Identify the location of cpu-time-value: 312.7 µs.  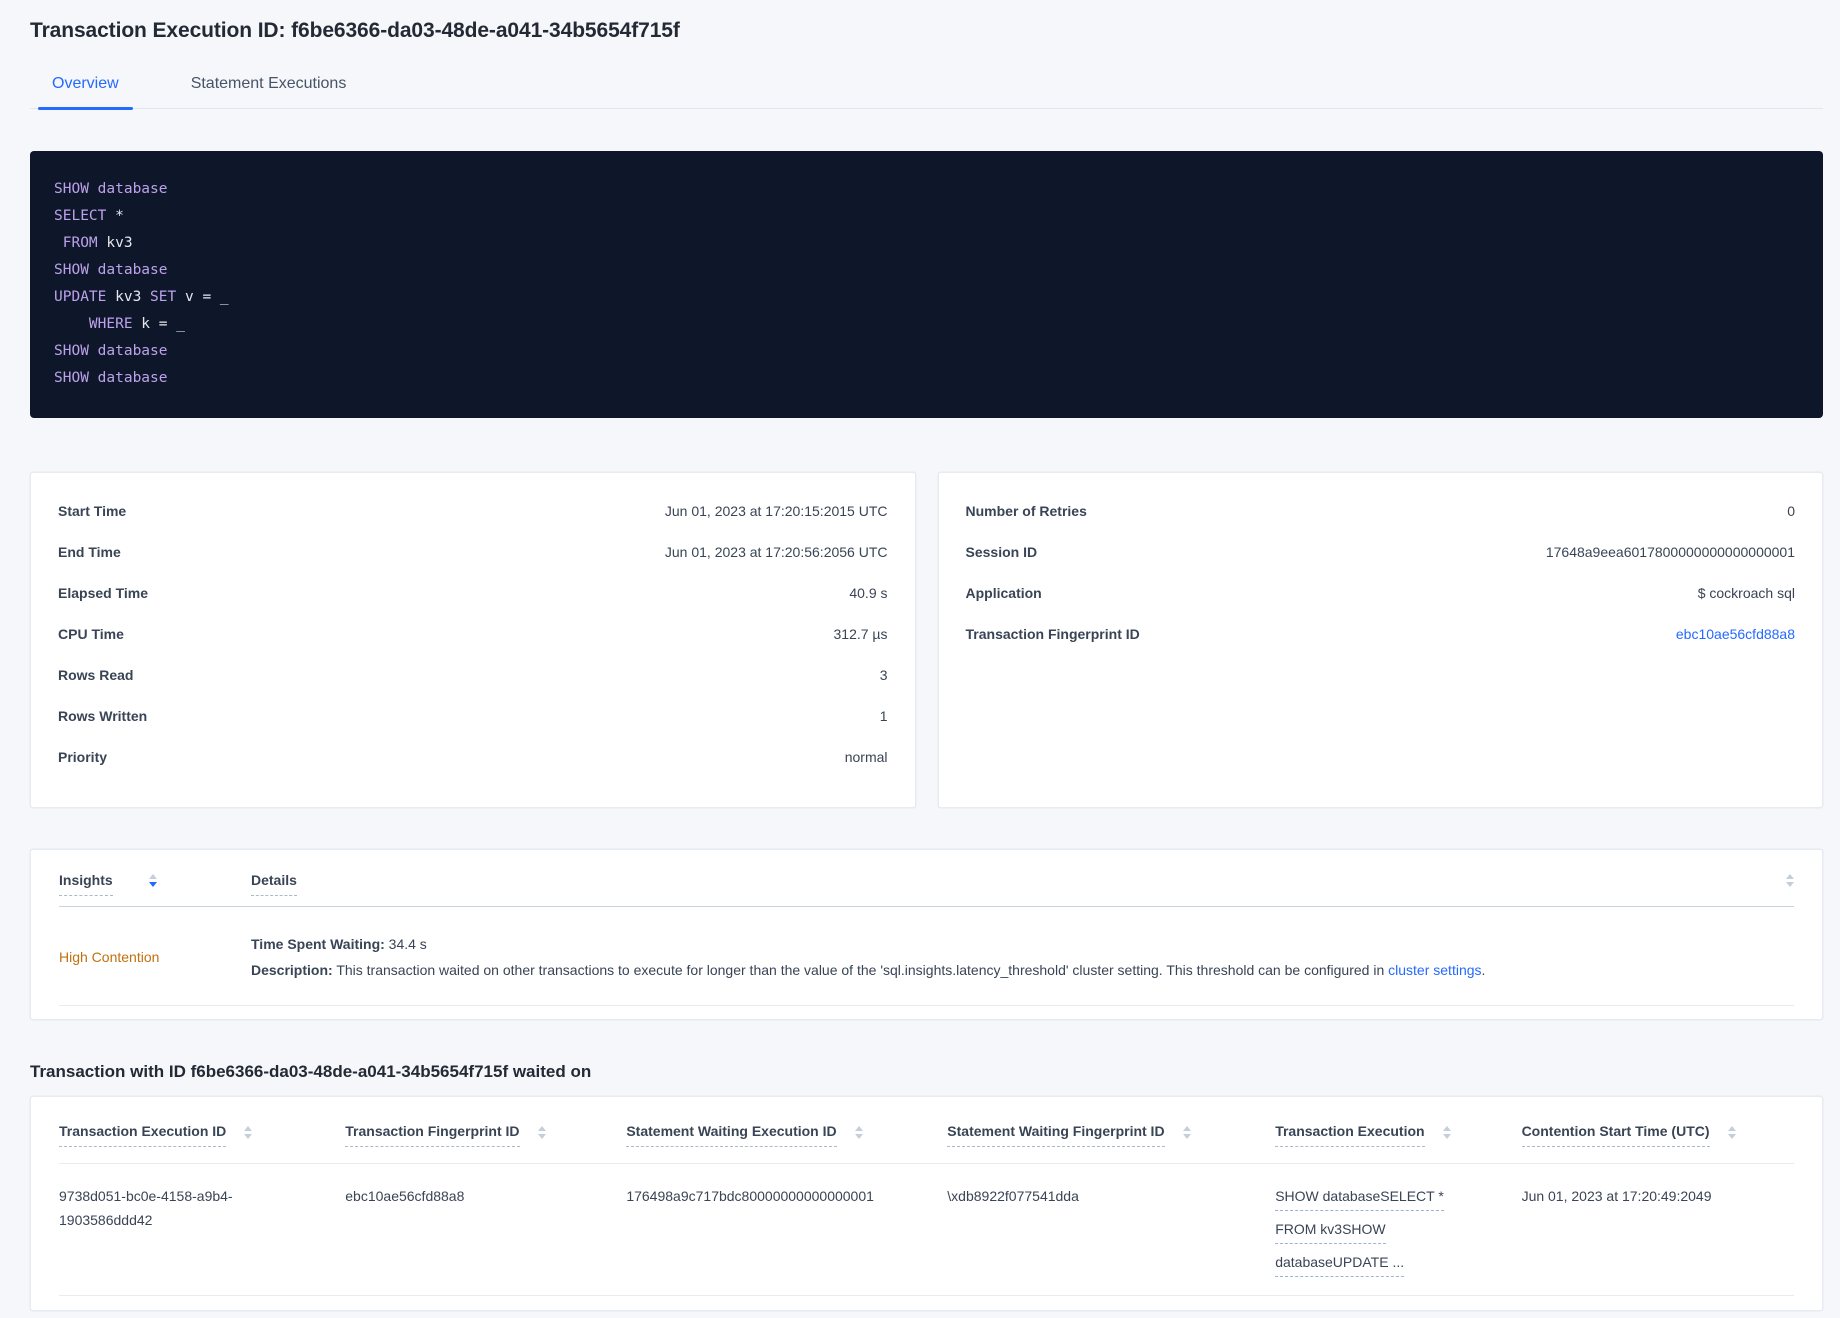
(860, 634).